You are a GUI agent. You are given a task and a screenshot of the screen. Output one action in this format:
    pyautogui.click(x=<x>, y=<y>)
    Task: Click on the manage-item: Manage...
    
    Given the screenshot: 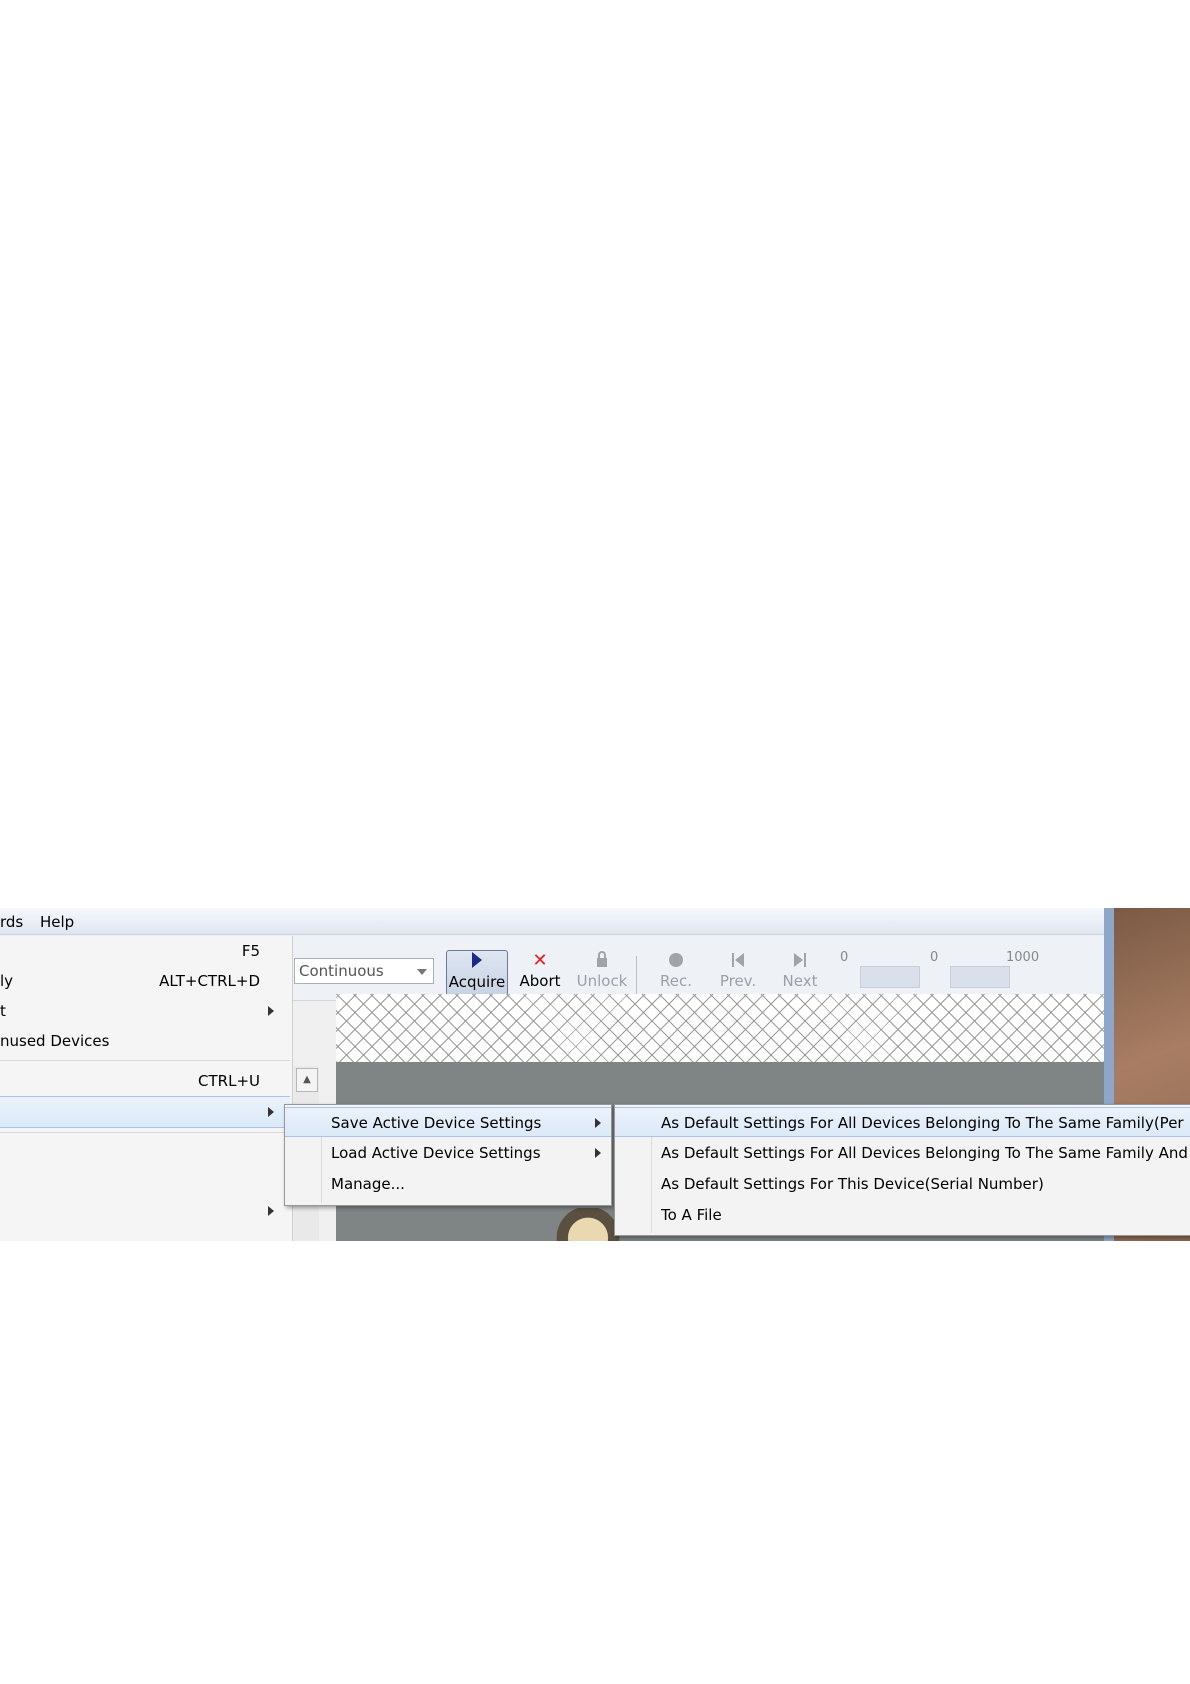 What is the action you would take?
    pyautogui.click(x=448, y=1184)
    